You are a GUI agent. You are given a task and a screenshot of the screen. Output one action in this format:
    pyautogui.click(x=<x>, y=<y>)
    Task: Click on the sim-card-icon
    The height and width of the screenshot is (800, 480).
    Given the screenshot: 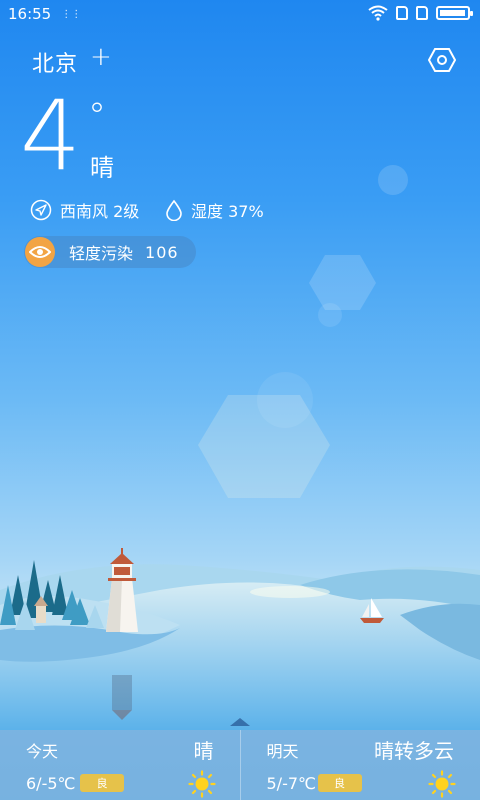 What is the action you would take?
    pyautogui.click(x=402, y=13)
    